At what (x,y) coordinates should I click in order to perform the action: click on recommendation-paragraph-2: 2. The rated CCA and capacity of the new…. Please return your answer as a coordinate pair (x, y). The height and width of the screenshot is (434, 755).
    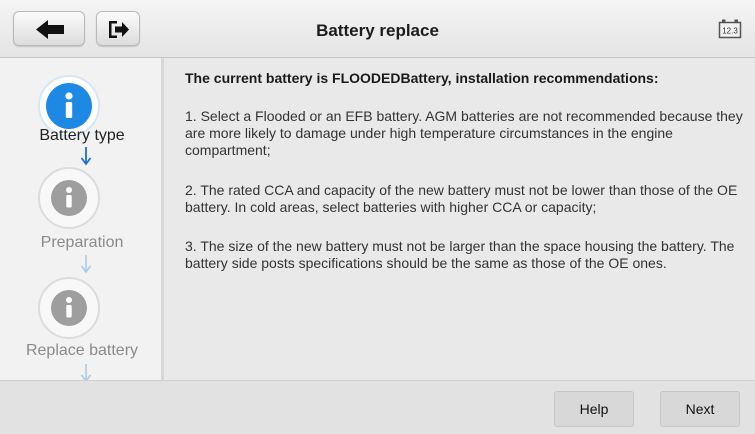
    Looking at the image, I should click on (461, 198).